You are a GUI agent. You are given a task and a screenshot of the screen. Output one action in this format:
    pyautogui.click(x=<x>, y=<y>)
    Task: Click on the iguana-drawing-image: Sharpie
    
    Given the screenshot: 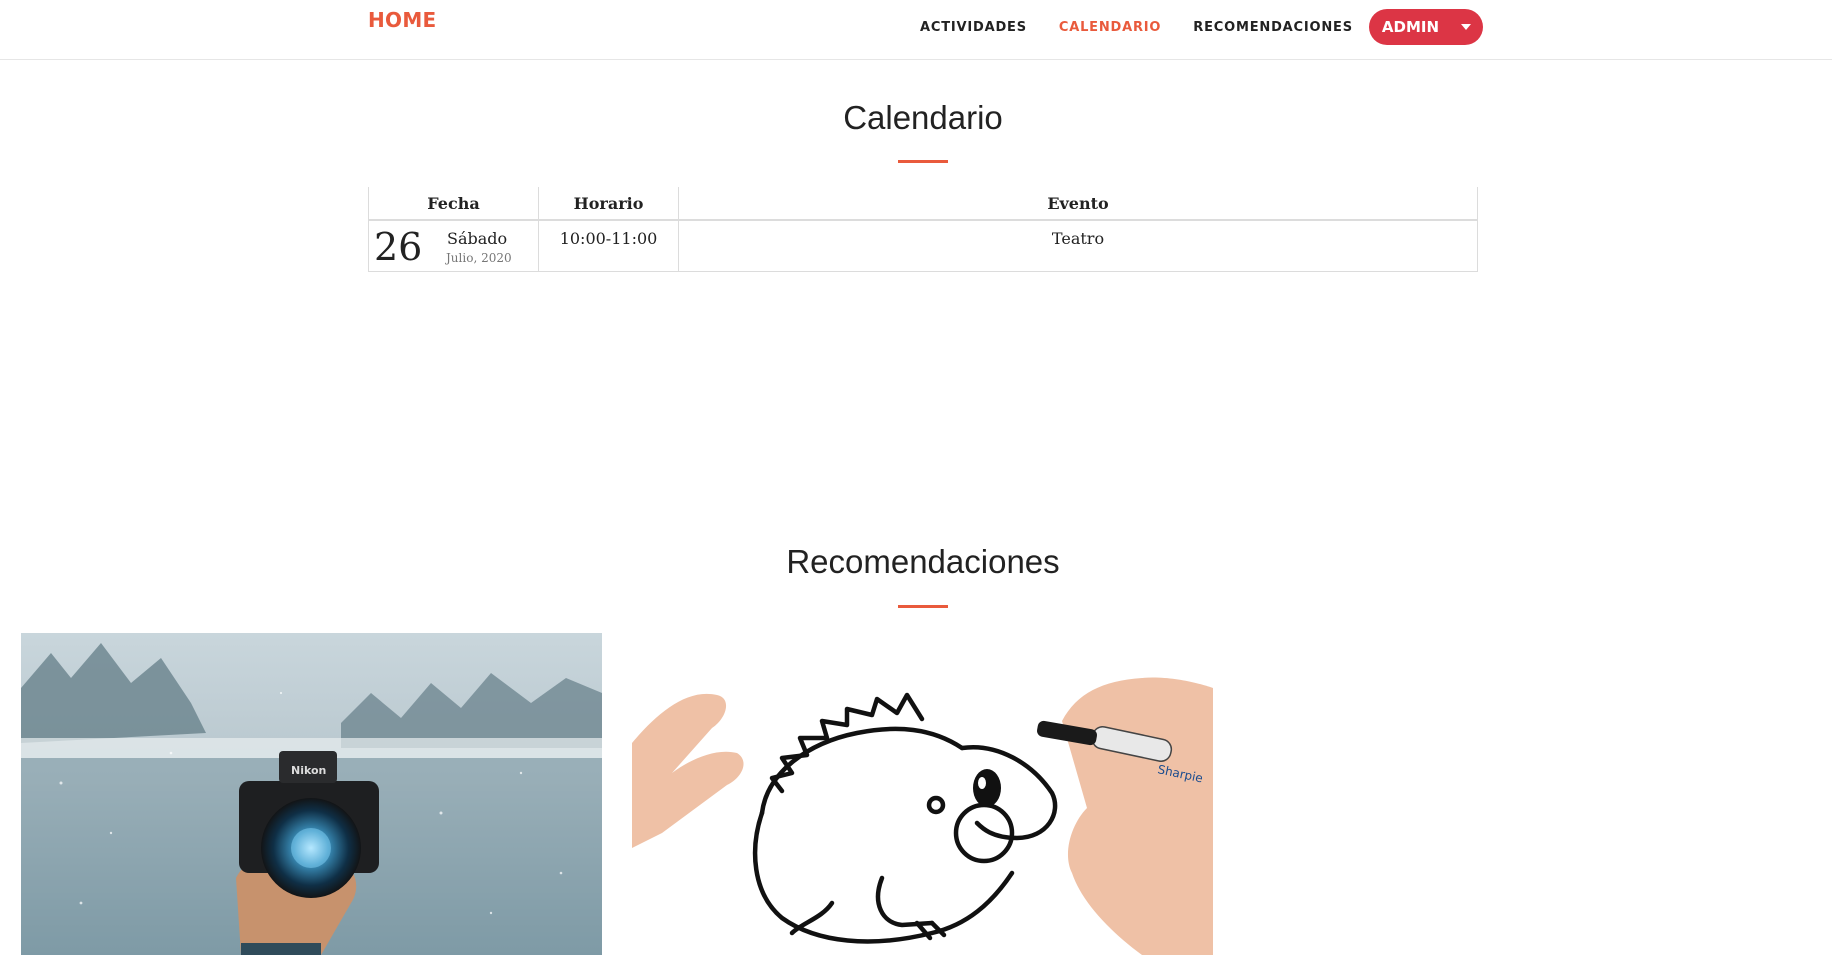 What is the action you would take?
    pyautogui.click(x=922, y=794)
    